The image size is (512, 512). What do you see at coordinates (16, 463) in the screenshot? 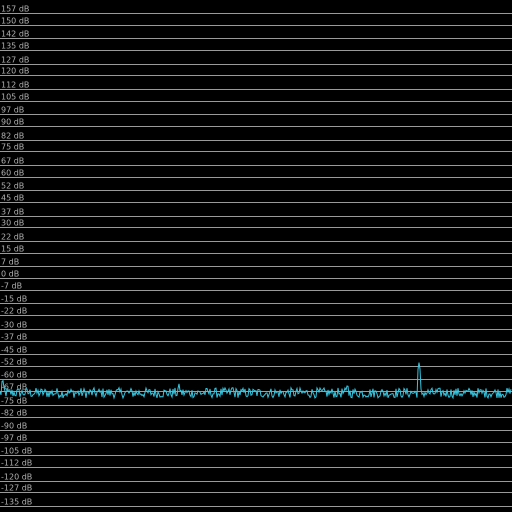
I see `y-tick-label: -112 dB` at bounding box center [16, 463].